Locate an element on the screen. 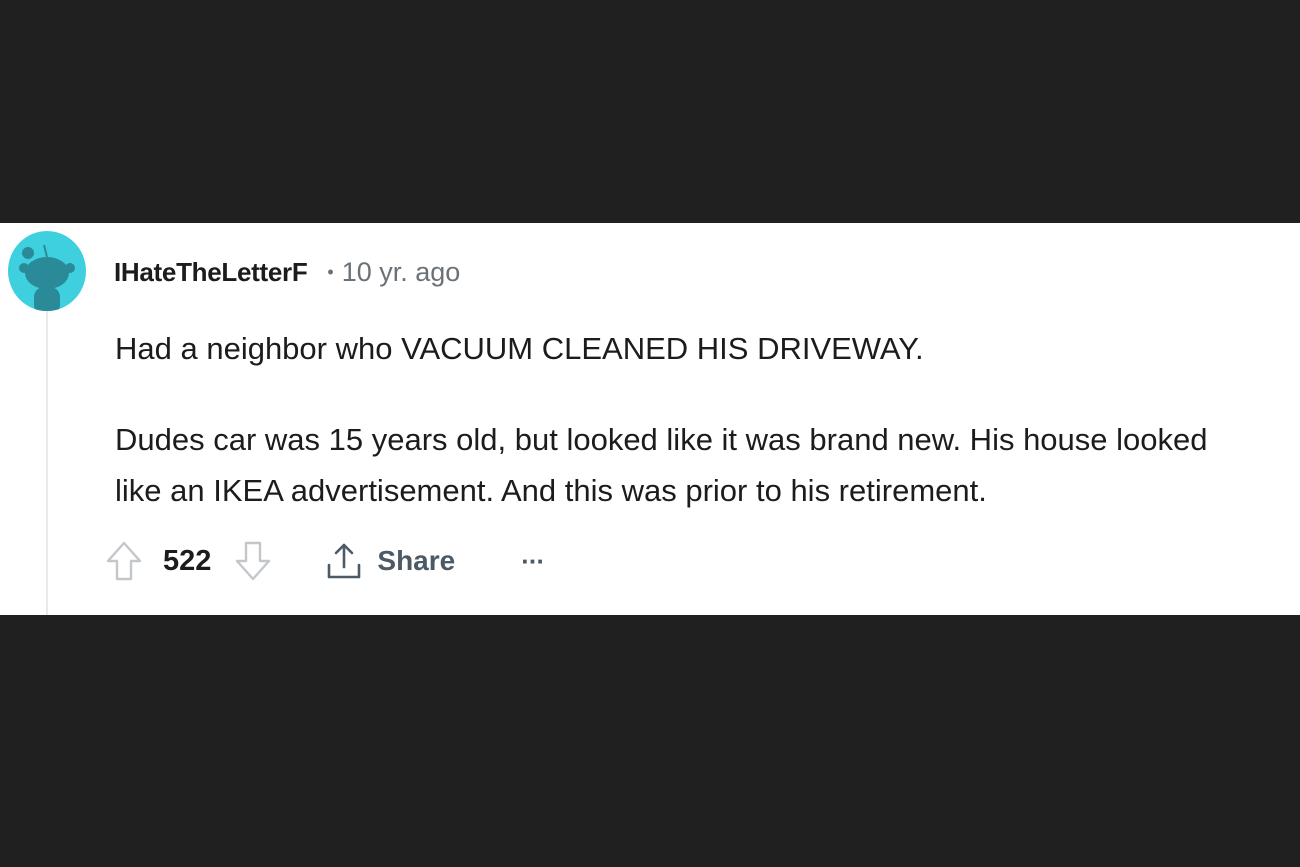 The height and width of the screenshot is (867, 1300). share-button: Share is located at coordinates (390, 561).